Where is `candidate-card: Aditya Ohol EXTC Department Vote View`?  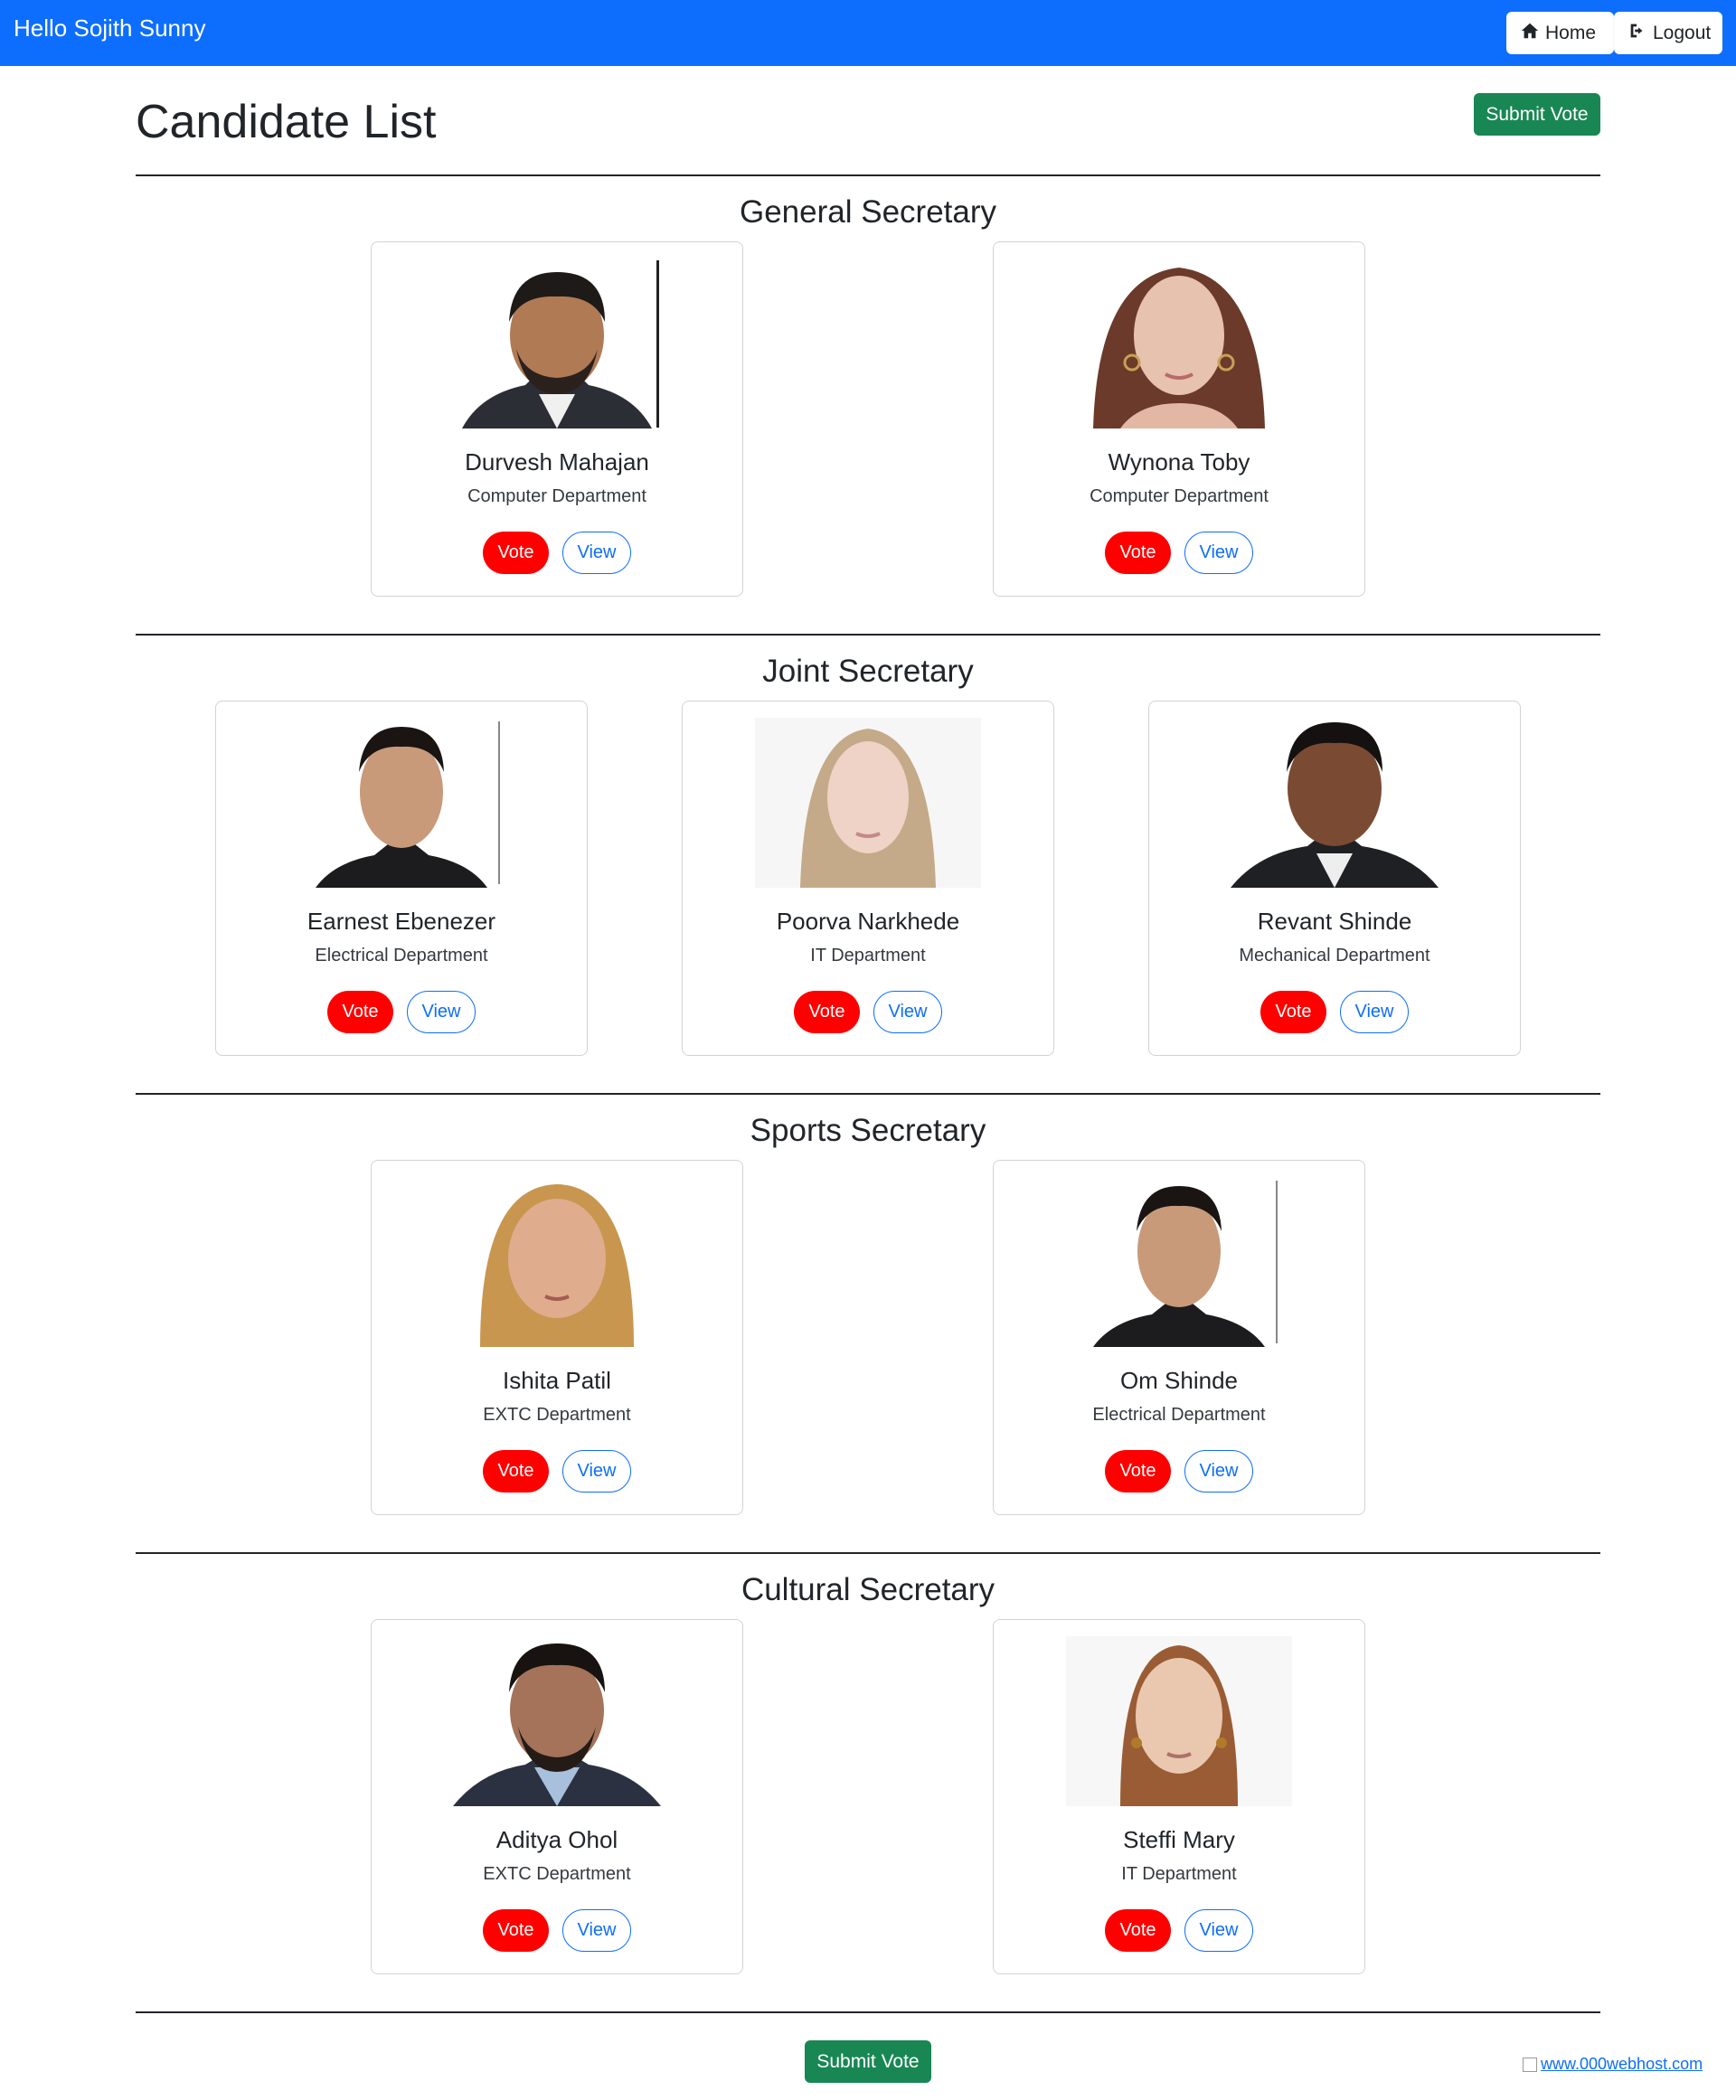 candidate-card: Aditya Ohol EXTC Department Vote View is located at coordinates (557, 1796).